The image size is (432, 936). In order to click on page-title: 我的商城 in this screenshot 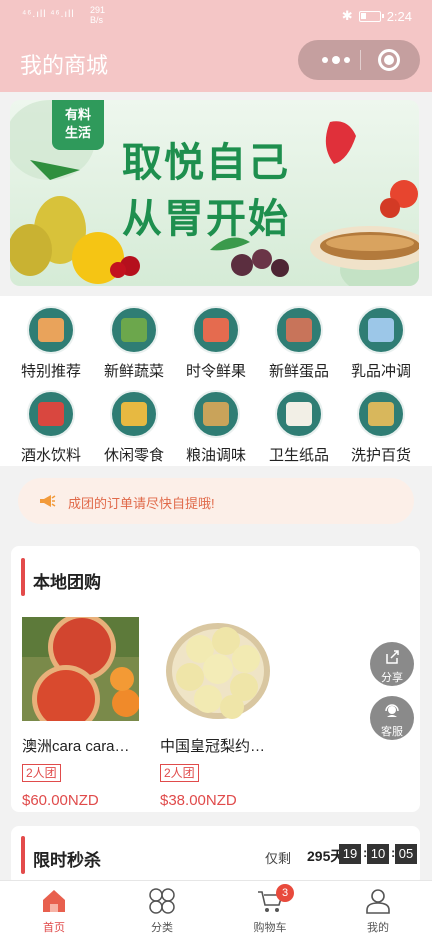, I will do `click(64, 65)`.